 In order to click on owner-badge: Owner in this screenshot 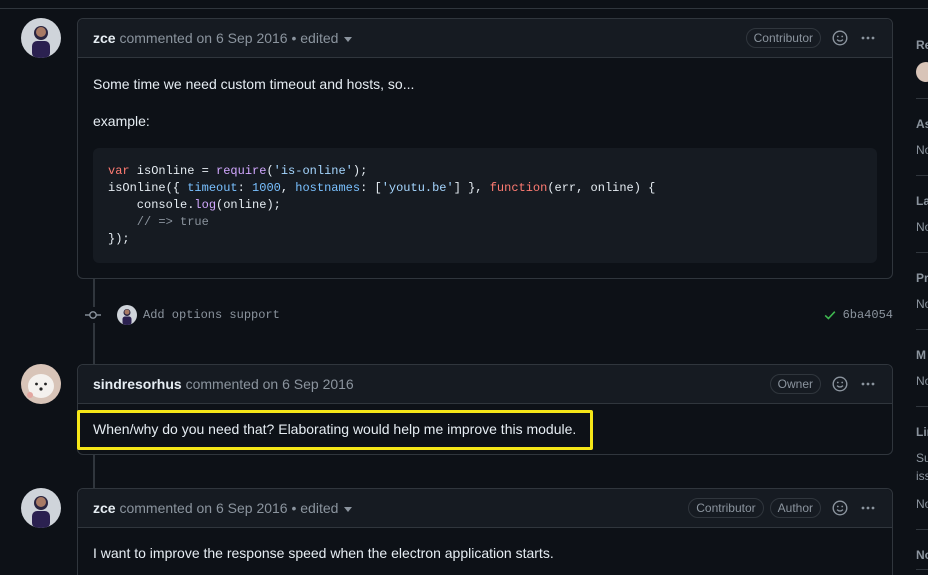, I will do `click(795, 384)`.